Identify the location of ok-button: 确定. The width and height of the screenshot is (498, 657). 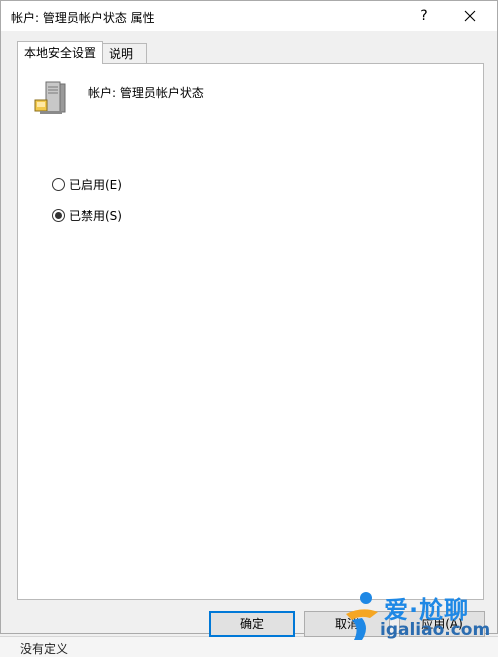
(252, 624).